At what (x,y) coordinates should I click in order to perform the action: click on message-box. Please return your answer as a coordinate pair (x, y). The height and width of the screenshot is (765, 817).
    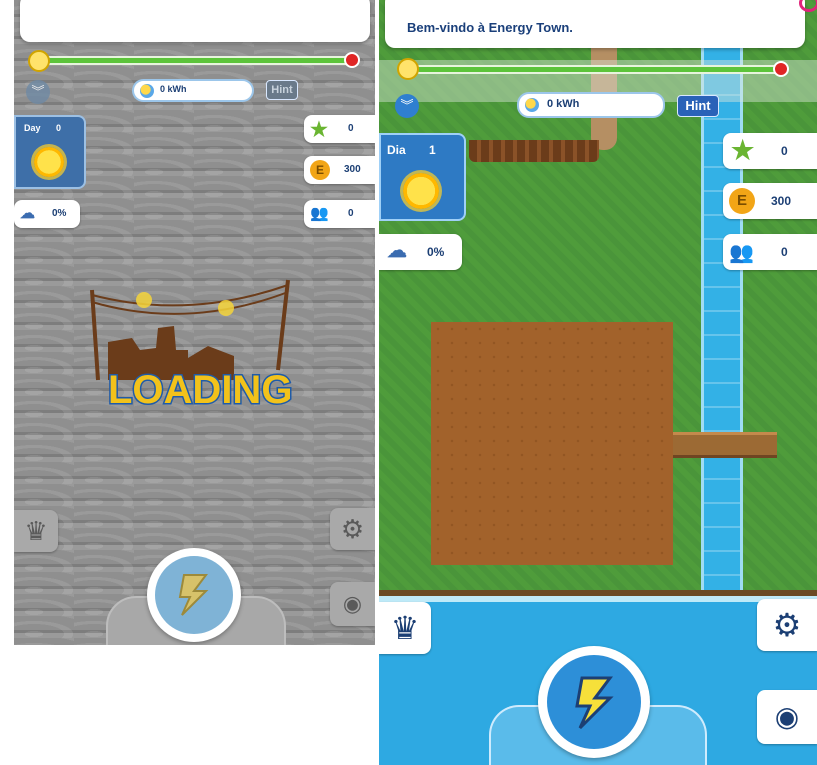
    Looking at the image, I should click on (195, 21).